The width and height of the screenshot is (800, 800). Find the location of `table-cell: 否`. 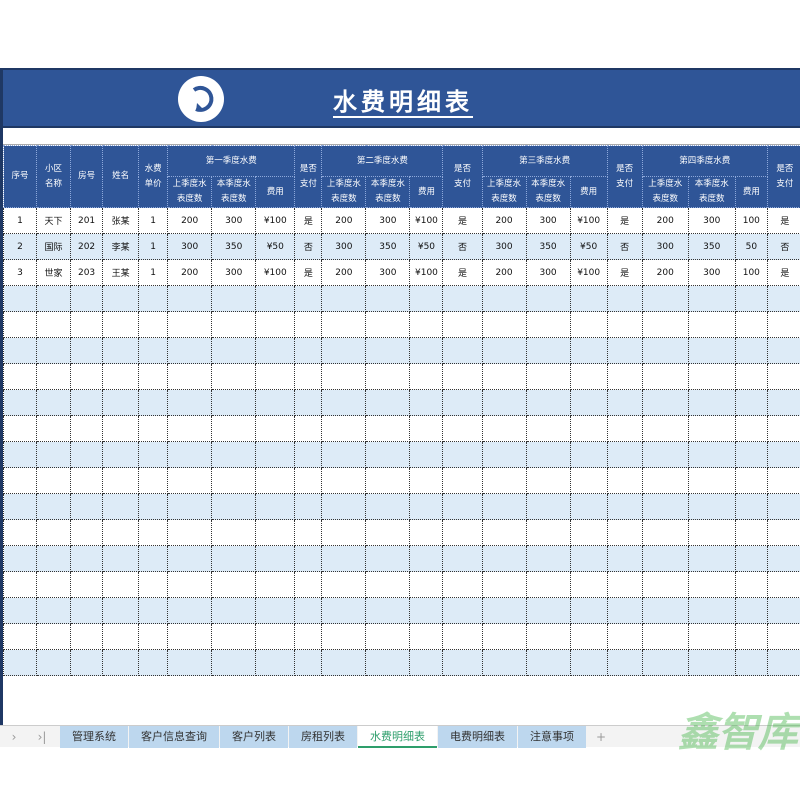

table-cell: 否 is located at coordinates (783, 246).